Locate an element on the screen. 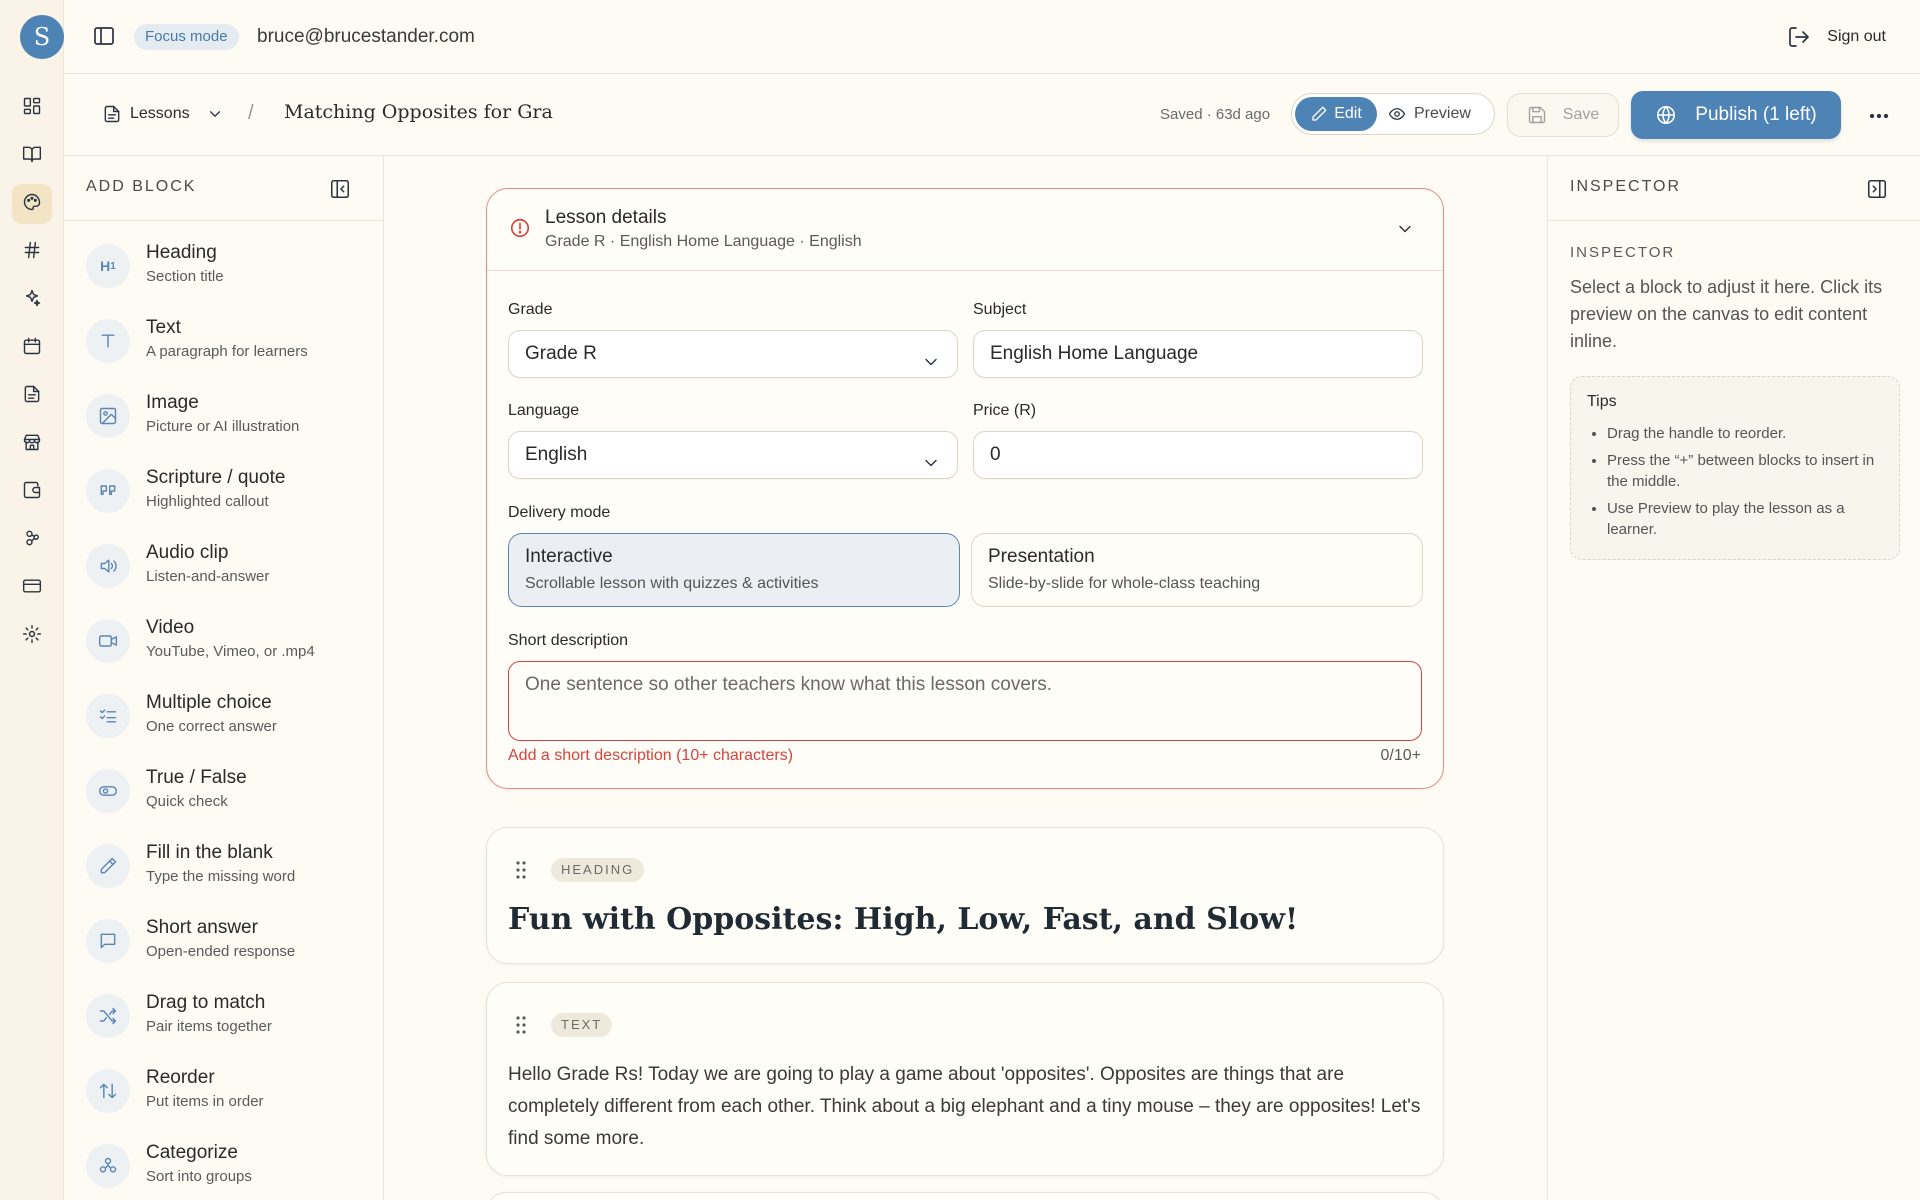 This screenshot has height=1200, width=1920. video-icon is located at coordinates (108, 641).